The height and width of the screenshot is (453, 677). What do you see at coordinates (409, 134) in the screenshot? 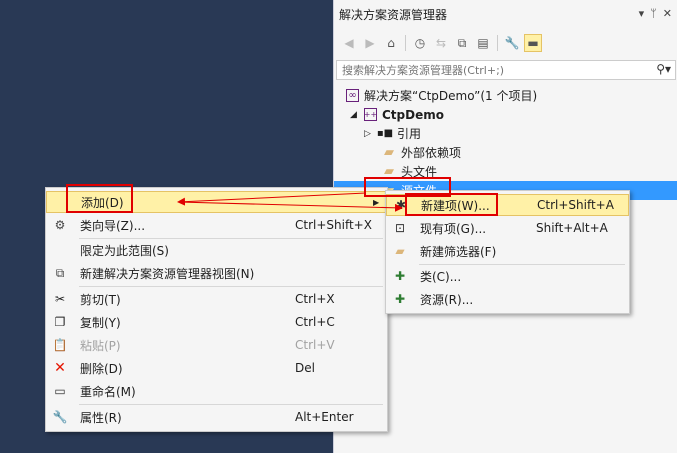
I see `tree-item-label: 引用` at bounding box center [409, 134].